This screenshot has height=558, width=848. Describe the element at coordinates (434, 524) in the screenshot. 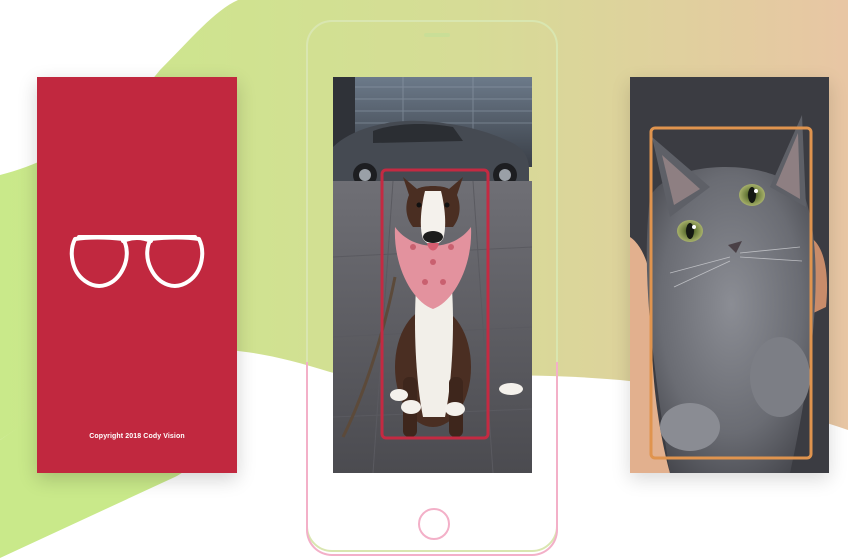

I see `phone-home-button` at that location.